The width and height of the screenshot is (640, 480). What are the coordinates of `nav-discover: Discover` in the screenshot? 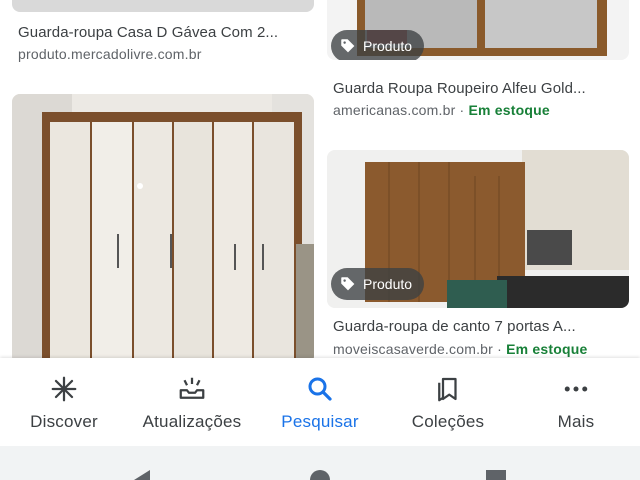 It's located at (64, 402).